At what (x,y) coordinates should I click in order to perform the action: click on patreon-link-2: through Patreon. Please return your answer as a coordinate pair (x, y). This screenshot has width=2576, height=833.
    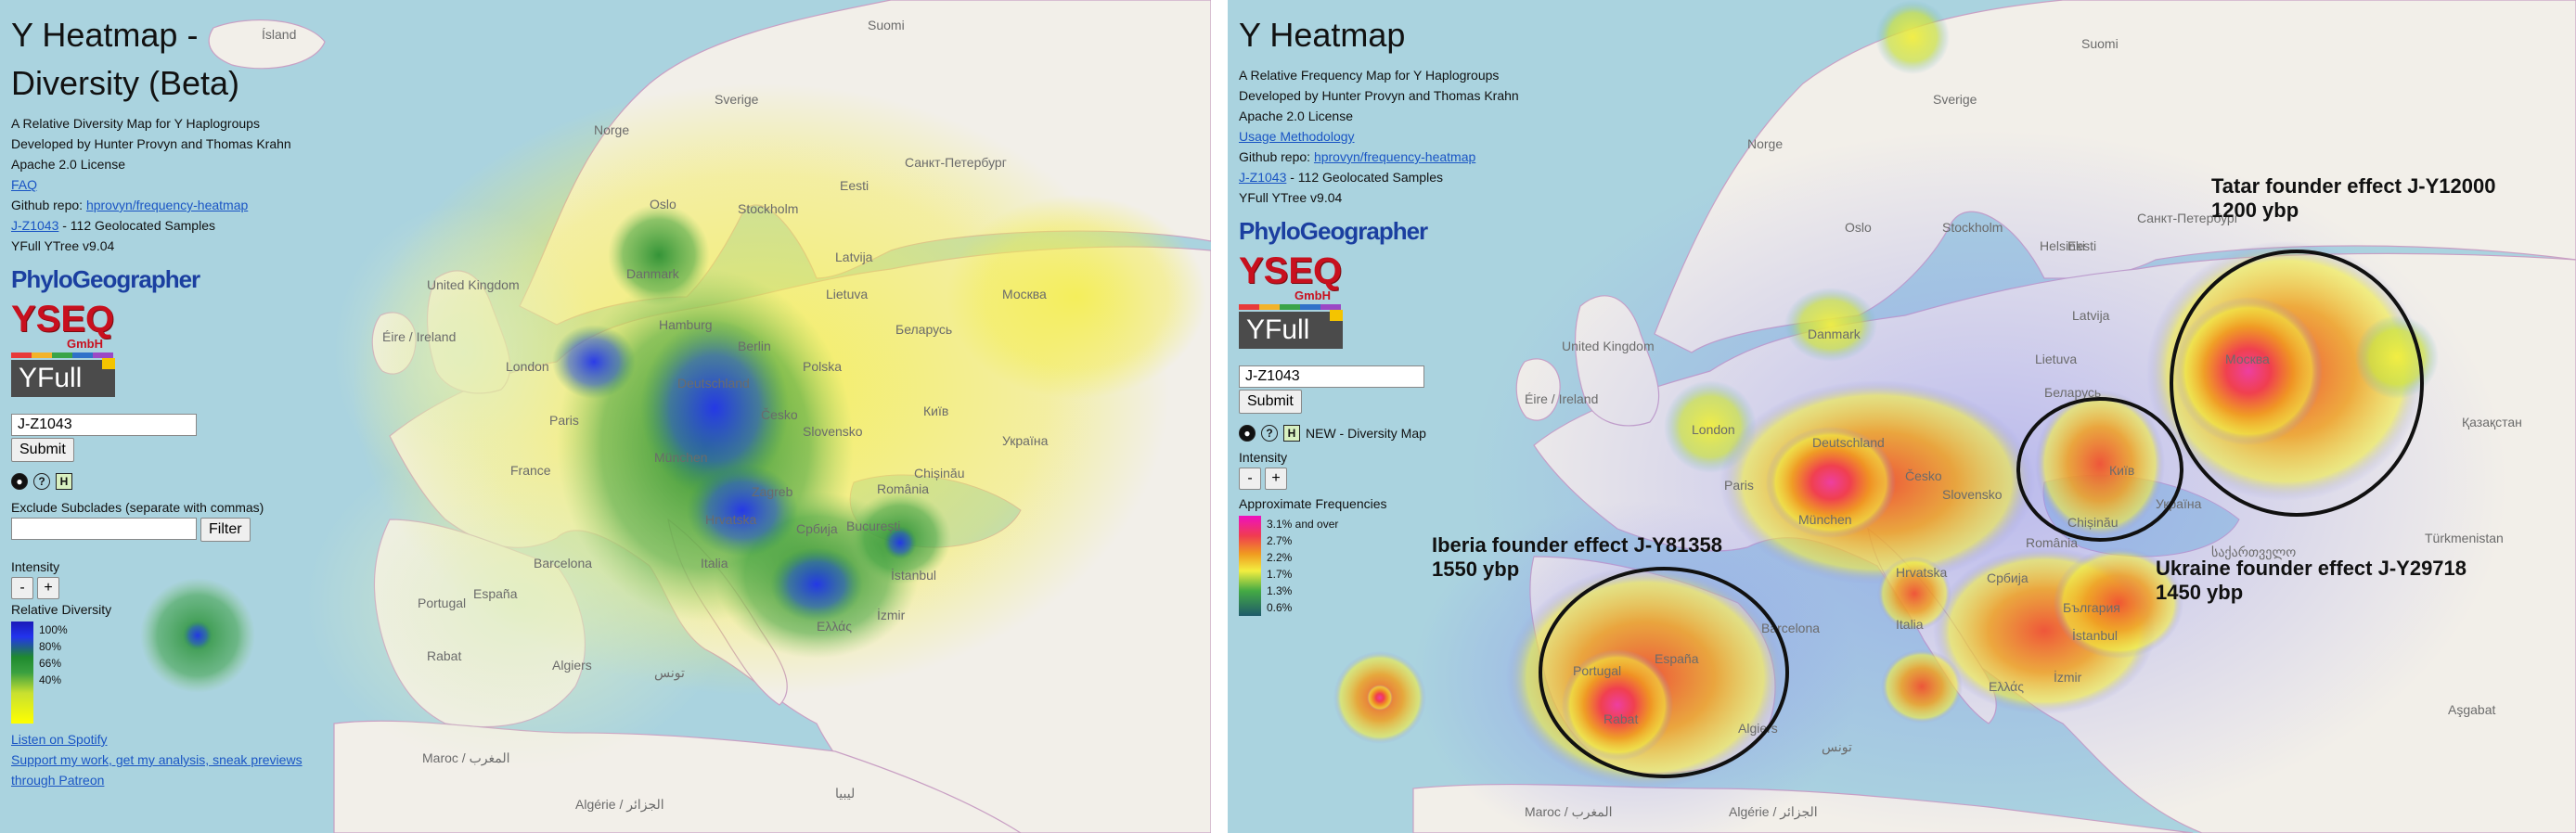
    Looking at the image, I should click on (58, 780).